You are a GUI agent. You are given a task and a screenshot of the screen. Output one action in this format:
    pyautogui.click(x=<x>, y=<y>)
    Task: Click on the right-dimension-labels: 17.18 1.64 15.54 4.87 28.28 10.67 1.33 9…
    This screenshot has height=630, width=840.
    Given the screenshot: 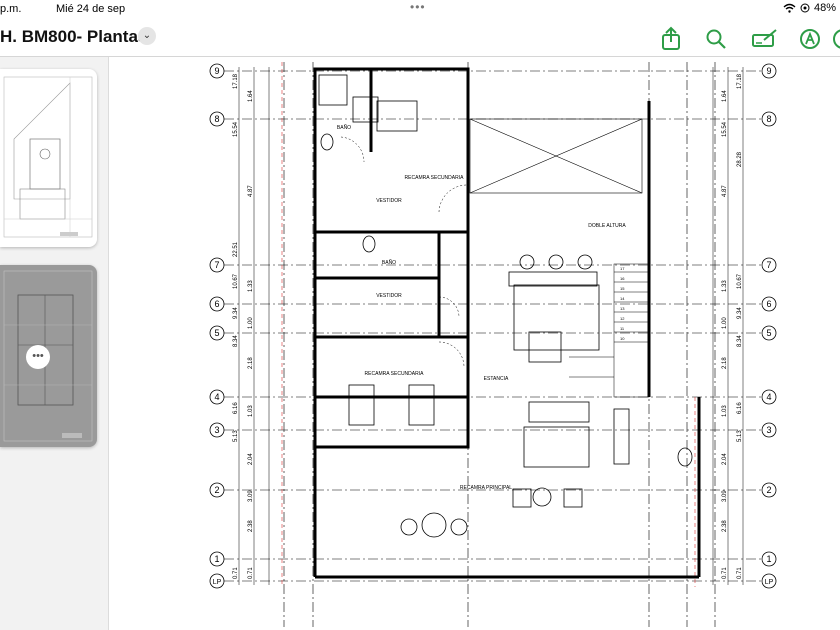 What is the action you would take?
    pyautogui.click(x=732, y=326)
    